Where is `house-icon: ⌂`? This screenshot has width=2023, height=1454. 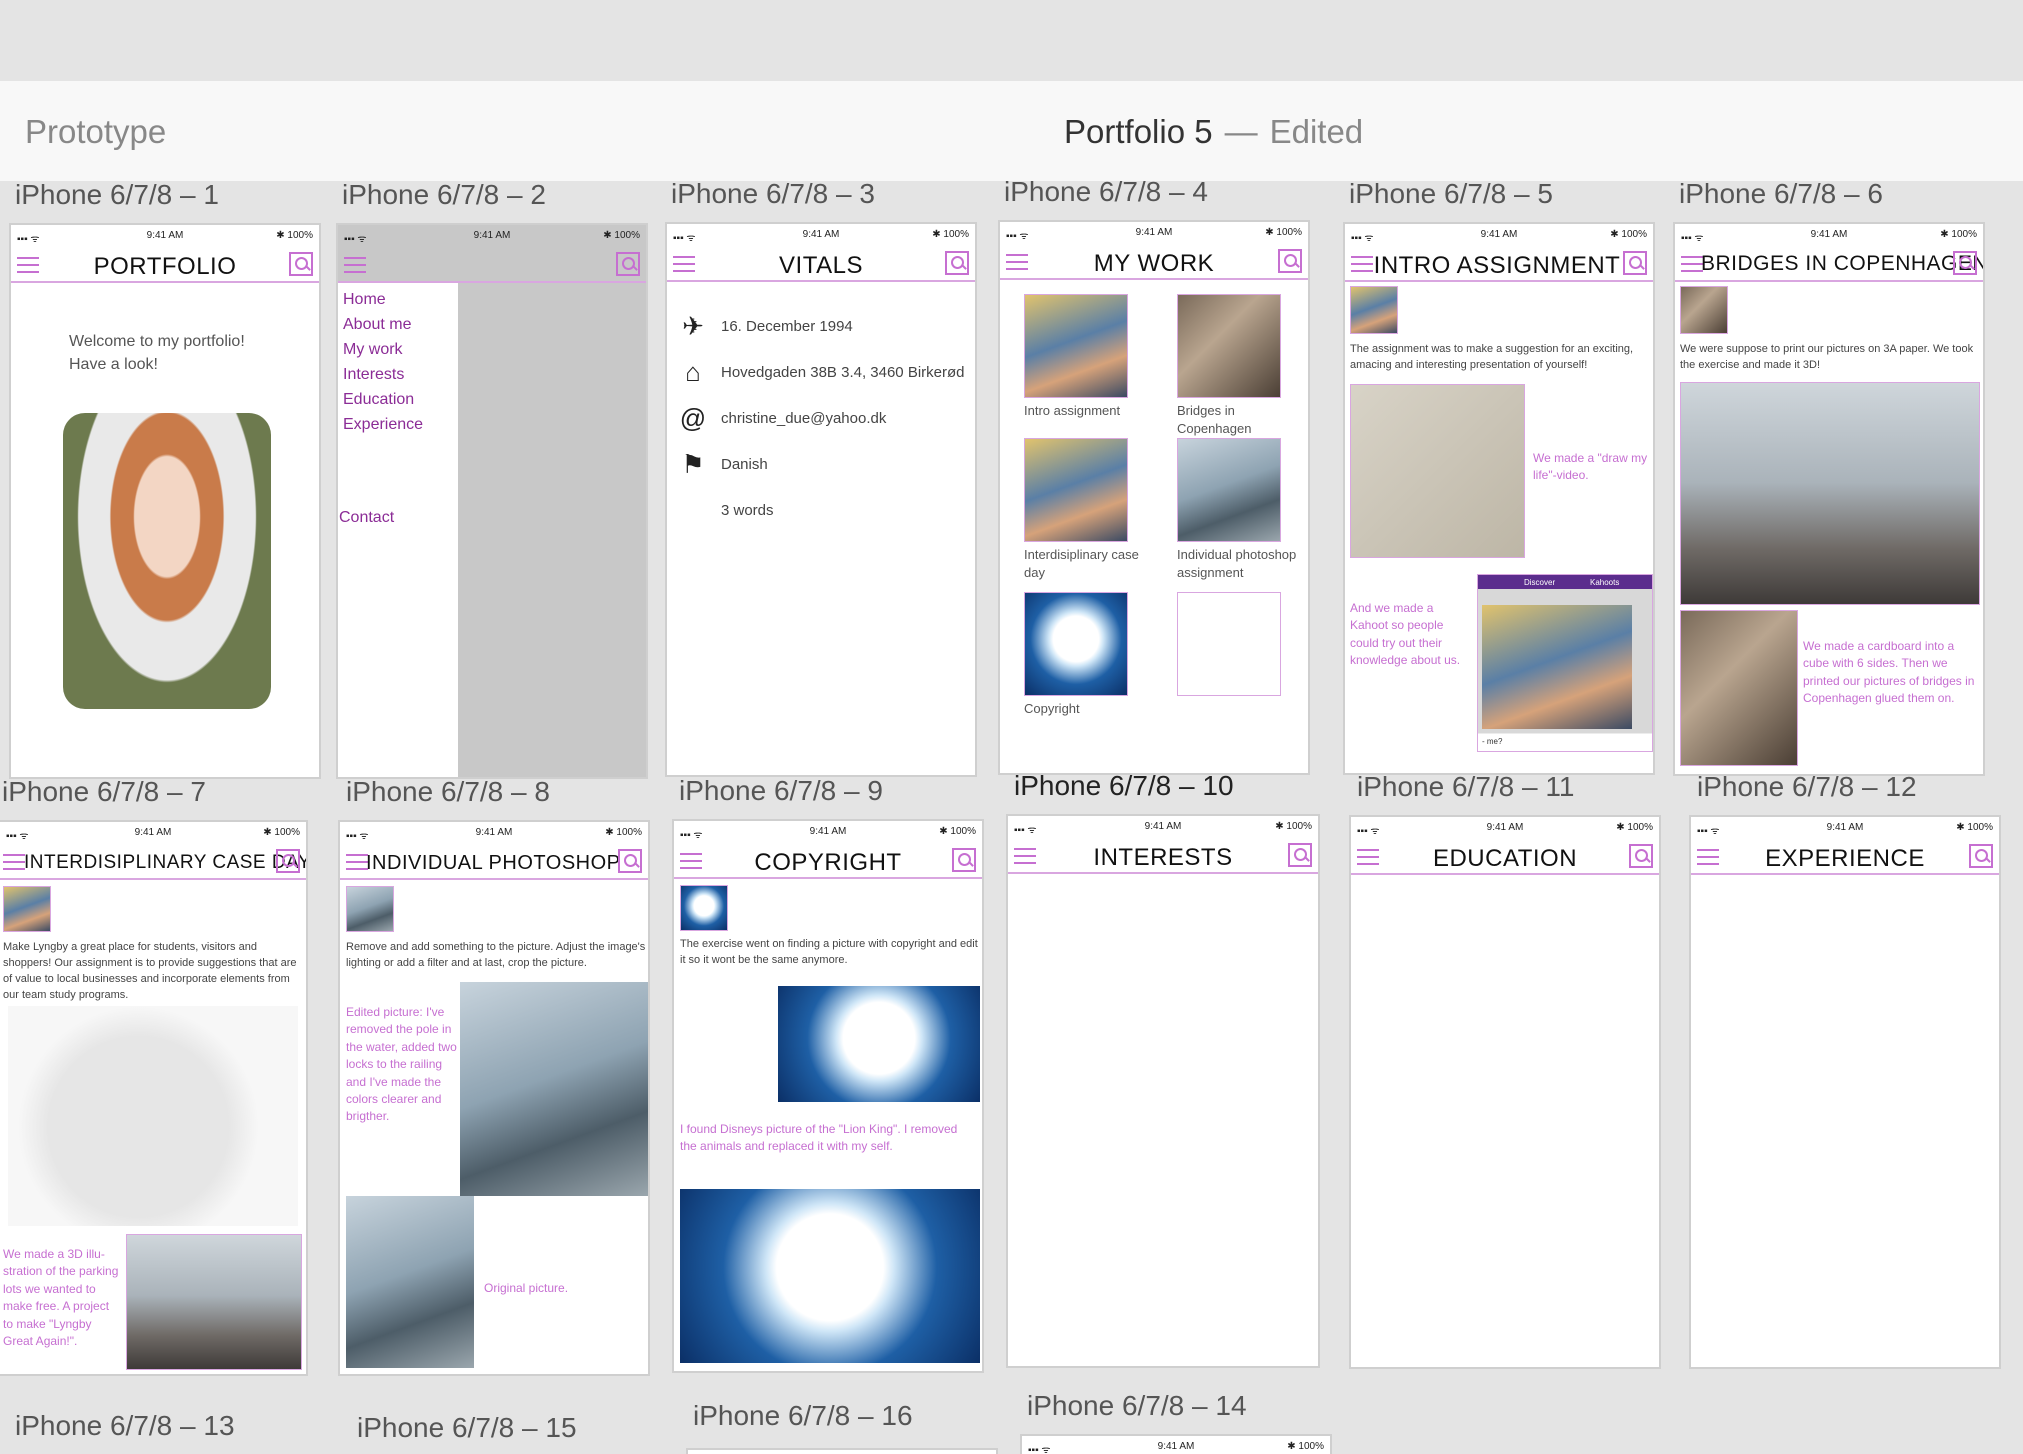
house-icon: ⌂ is located at coordinates (693, 372).